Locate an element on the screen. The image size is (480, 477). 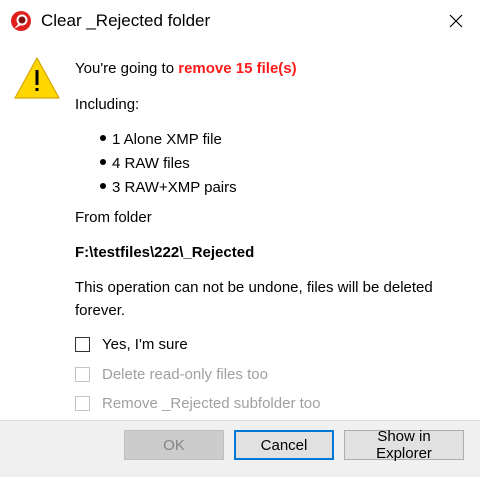
app-logo-icon is located at coordinates (21, 21).